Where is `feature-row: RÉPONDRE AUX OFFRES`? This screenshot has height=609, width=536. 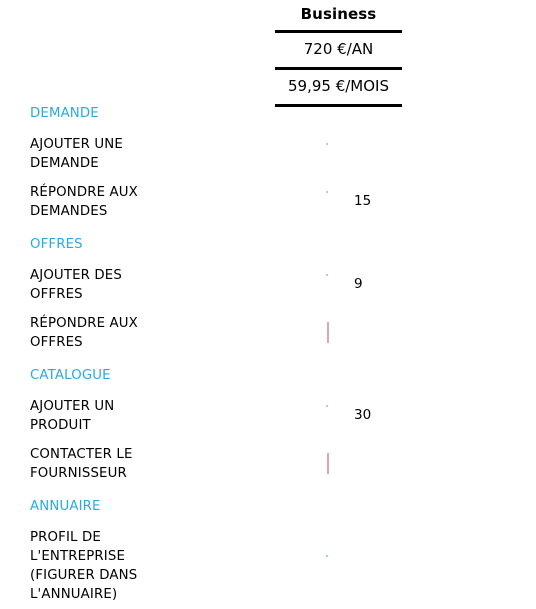 feature-row: RÉPONDRE AUX OFFRES is located at coordinates (268, 333).